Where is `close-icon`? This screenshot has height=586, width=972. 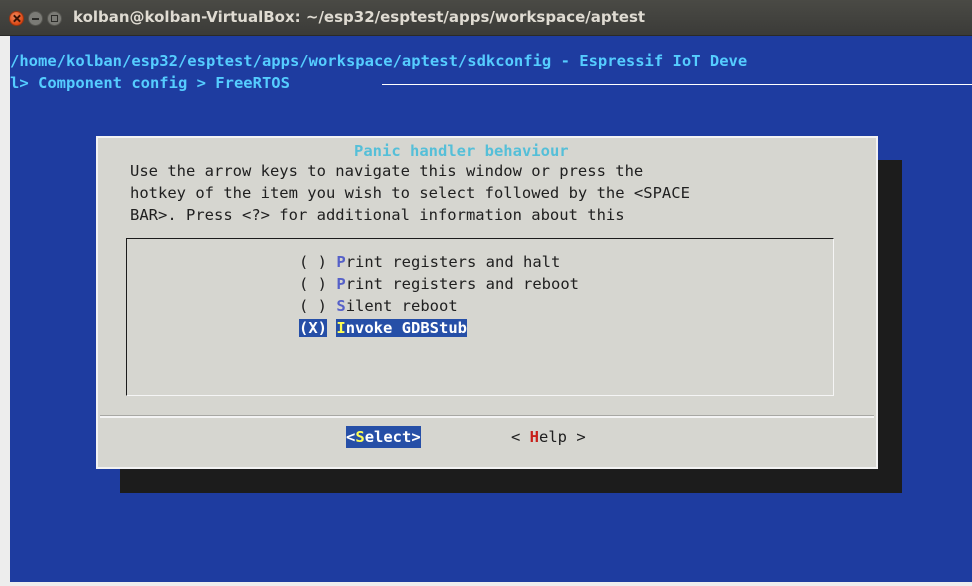
close-icon is located at coordinates (16, 18).